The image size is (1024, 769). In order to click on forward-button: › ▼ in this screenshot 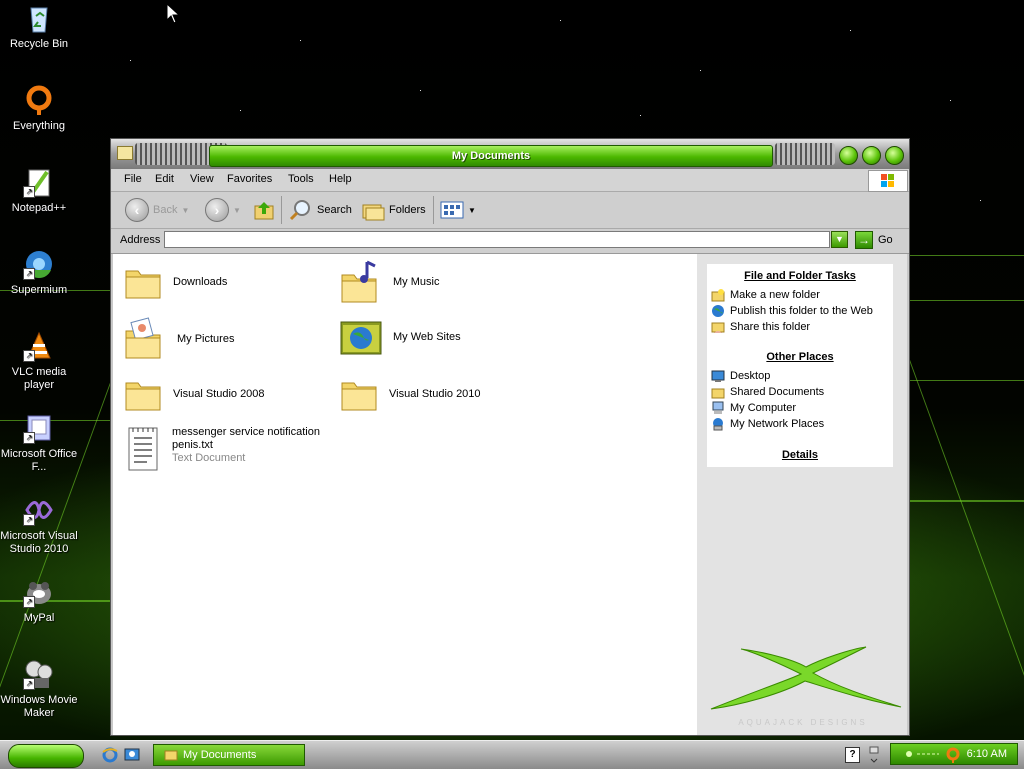, I will do `click(223, 210)`.